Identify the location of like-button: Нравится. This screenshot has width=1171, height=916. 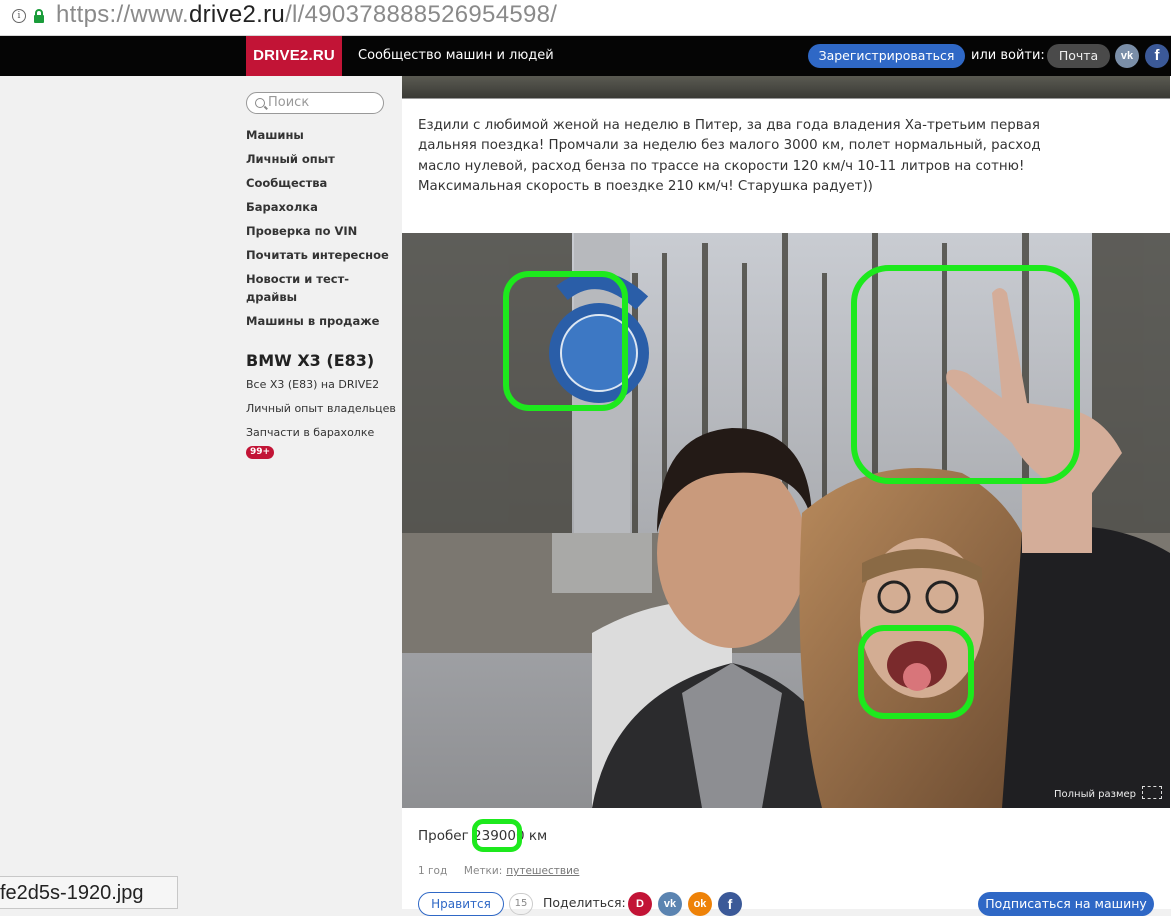
(461, 904).